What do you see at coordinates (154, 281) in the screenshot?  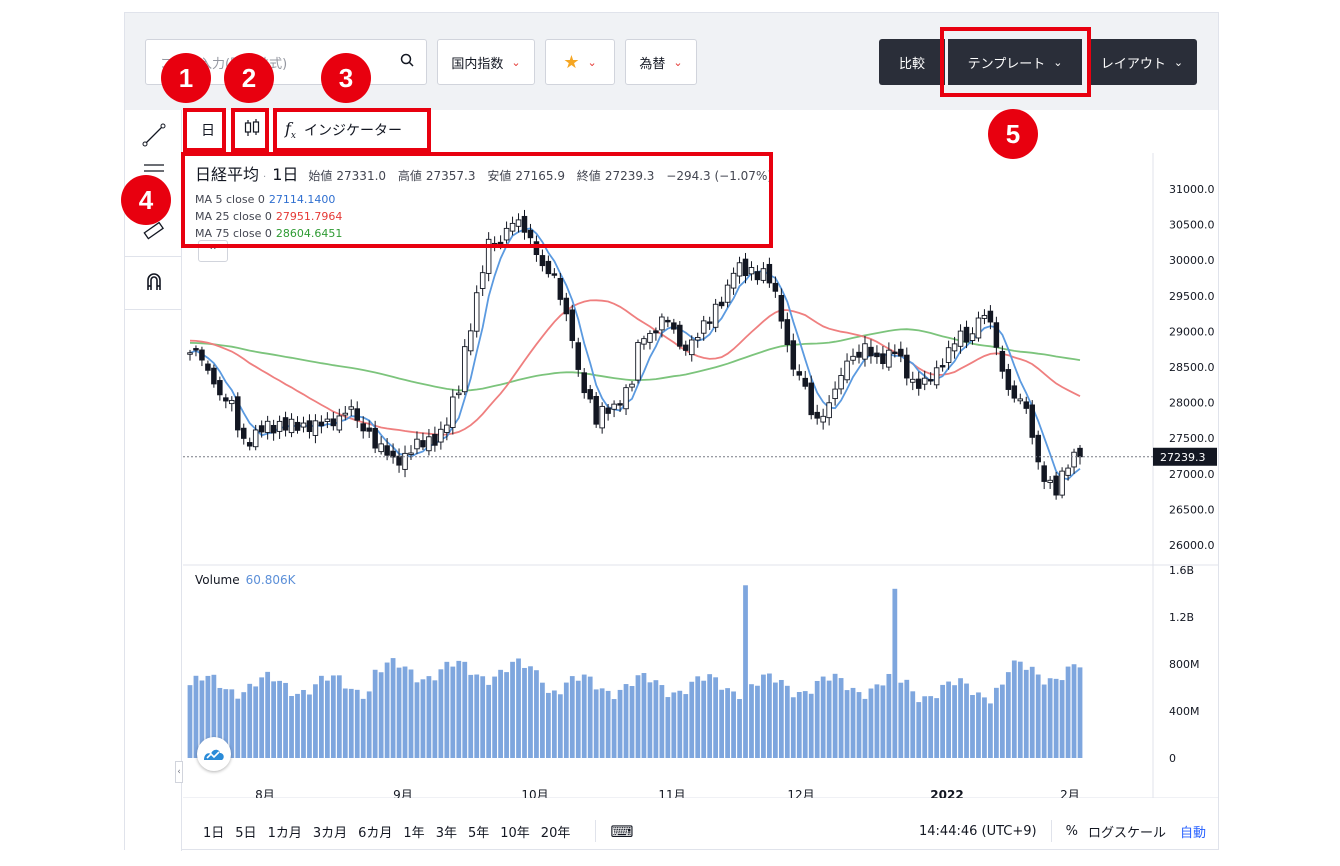 I see `magnet-icon` at bounding box center [154, 281].